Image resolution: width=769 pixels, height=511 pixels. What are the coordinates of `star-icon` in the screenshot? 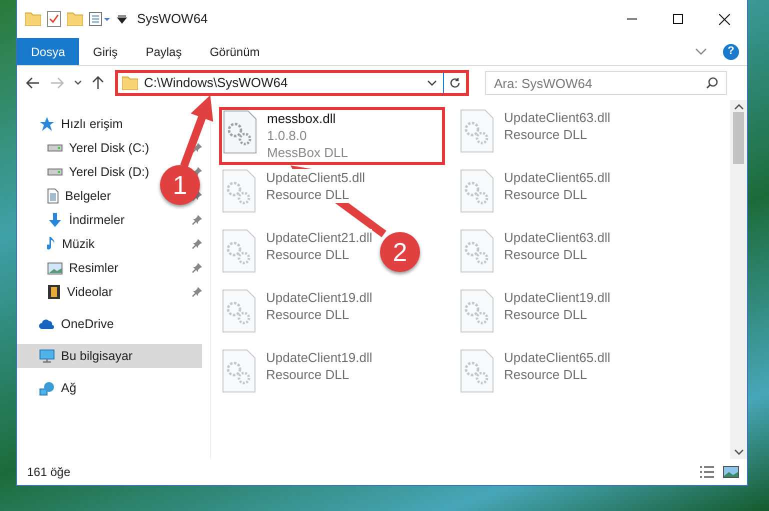 It's located at (47, 124).